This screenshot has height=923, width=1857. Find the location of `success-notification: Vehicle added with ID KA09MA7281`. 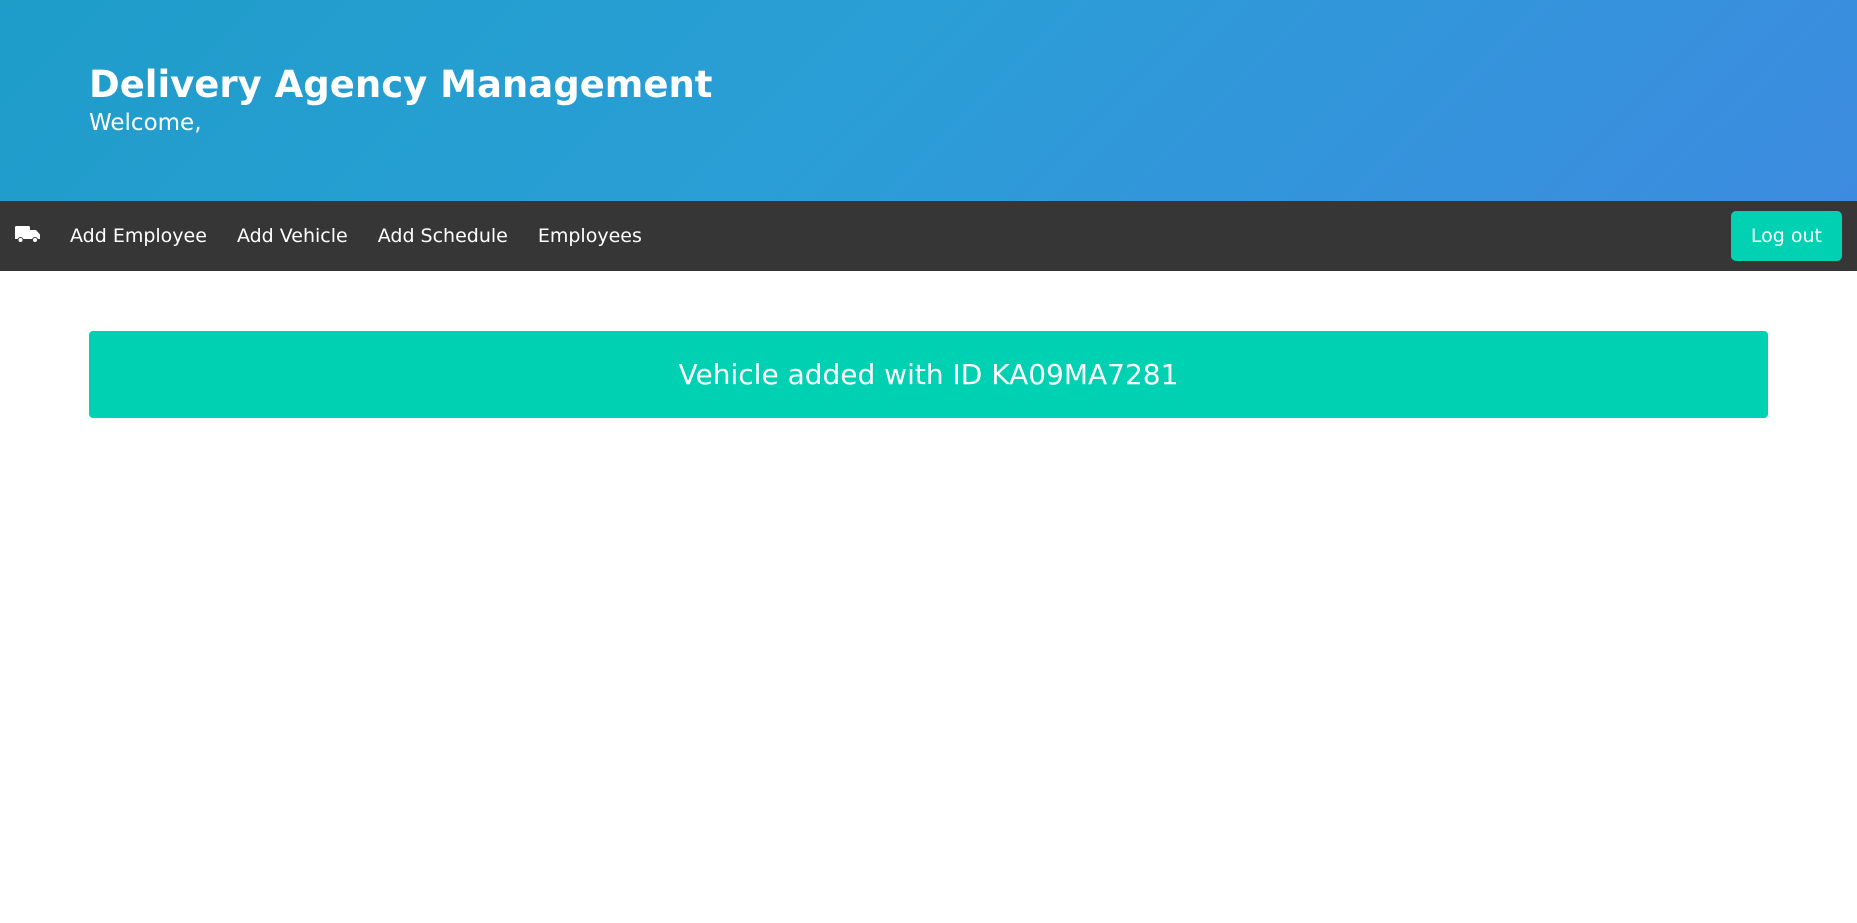

success-notification: Vehicle added with ID KA09MA7281 is located at coordinates (928, 374).